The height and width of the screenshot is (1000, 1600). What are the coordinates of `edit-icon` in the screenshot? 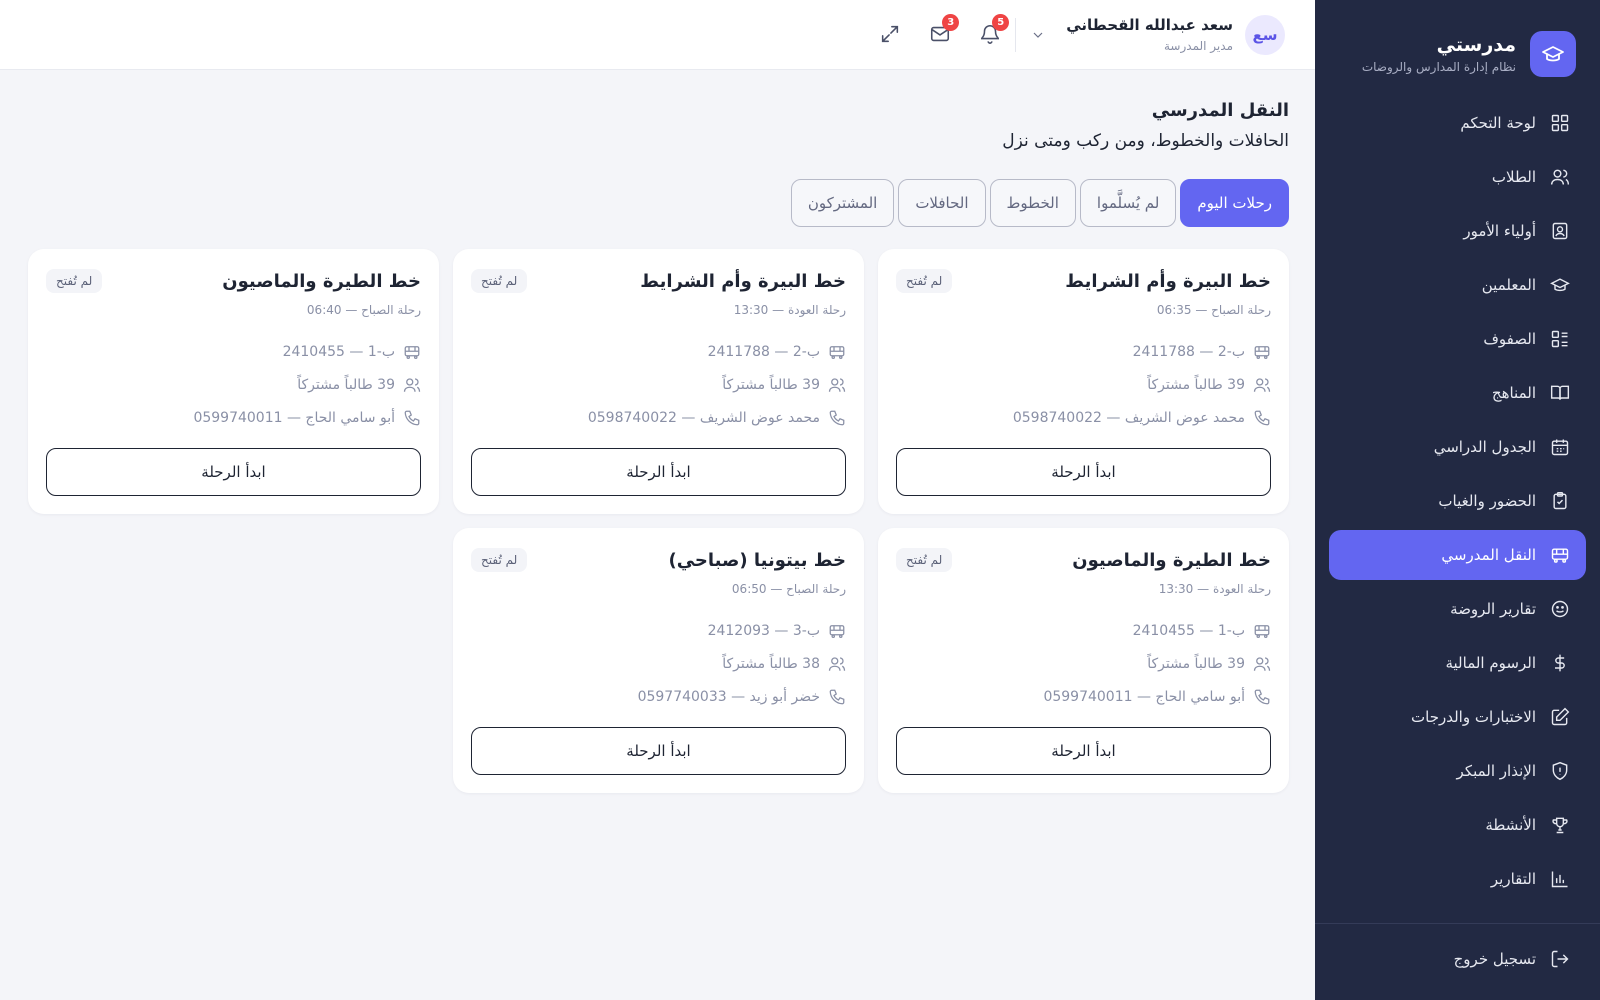 It's located at (1560, 716).